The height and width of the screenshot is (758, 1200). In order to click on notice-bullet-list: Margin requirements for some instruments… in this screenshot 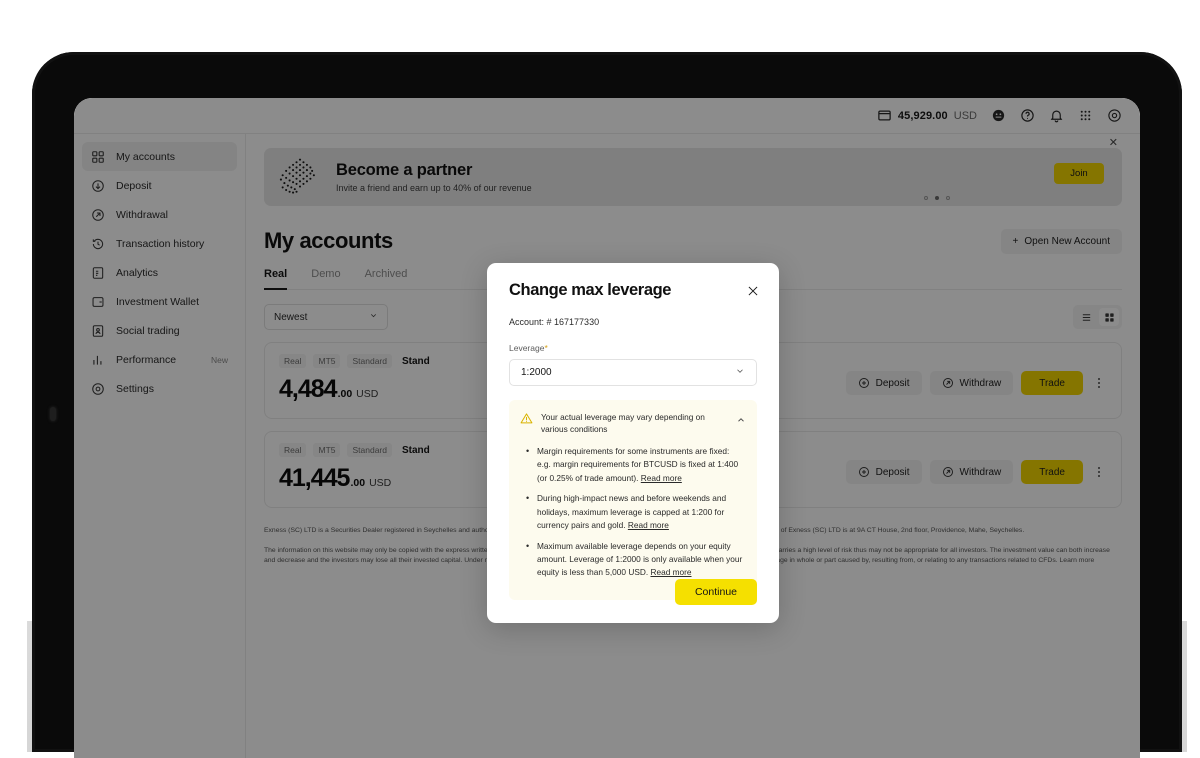, I will do `click(632, 512)`.